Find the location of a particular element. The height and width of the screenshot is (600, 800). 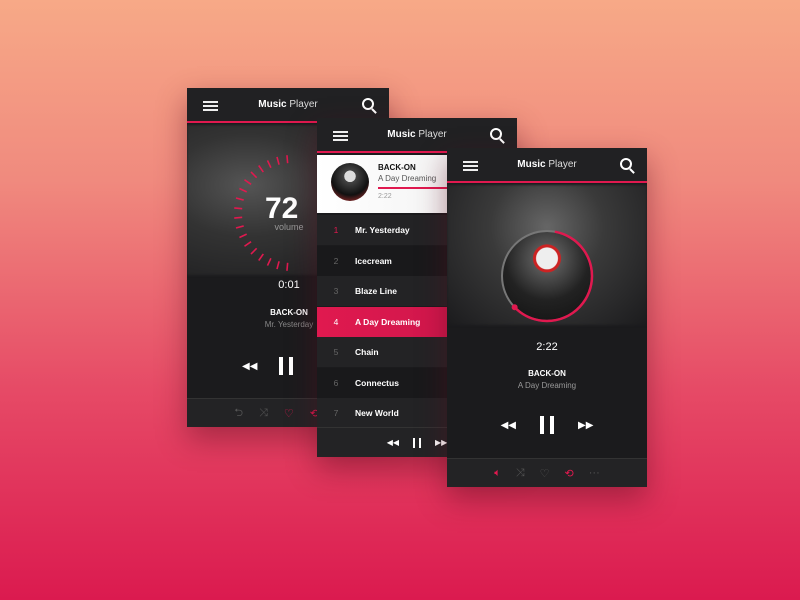

repeat-icon: ⮌ is located at coordinates (238, 413).